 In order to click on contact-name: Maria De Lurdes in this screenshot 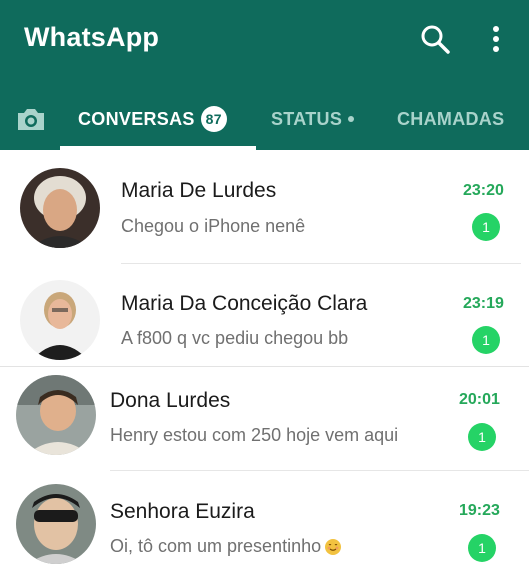, I will do `click(199, 190)`.